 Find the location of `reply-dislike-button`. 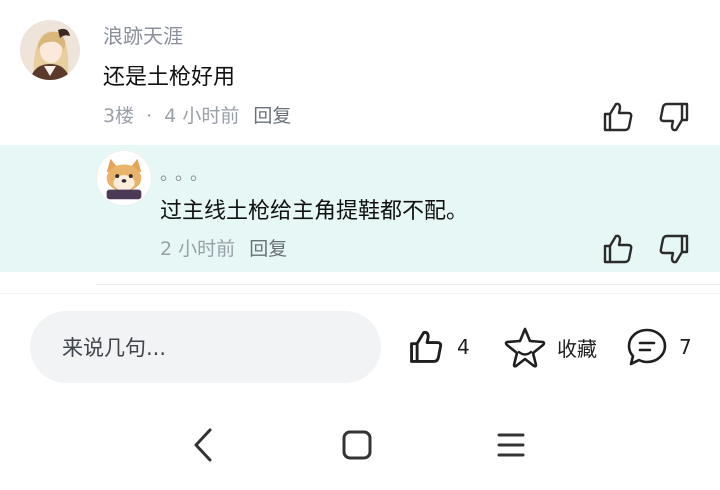

reply-dislike-button is located at coordinates (674, 249).